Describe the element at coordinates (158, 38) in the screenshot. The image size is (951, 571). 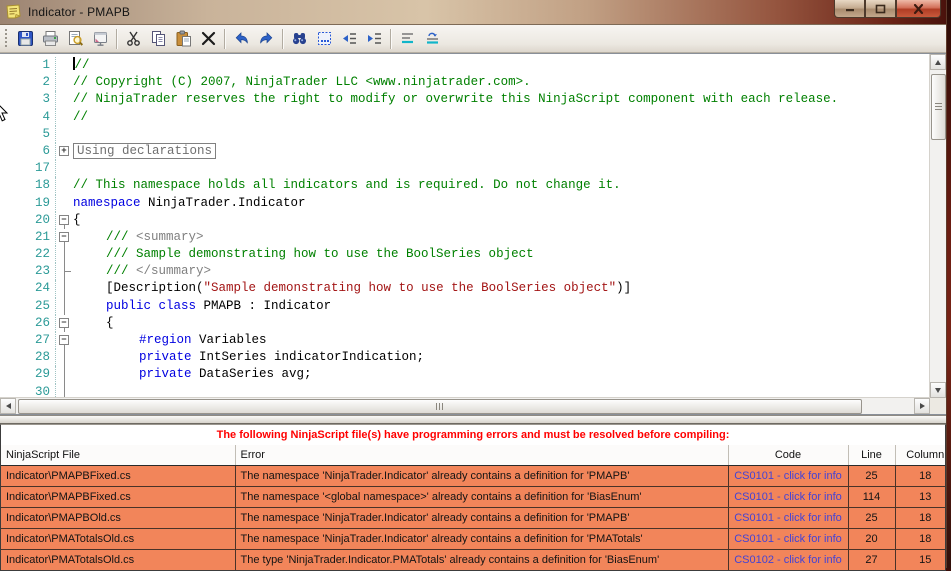
I see `copy-button` at that location.